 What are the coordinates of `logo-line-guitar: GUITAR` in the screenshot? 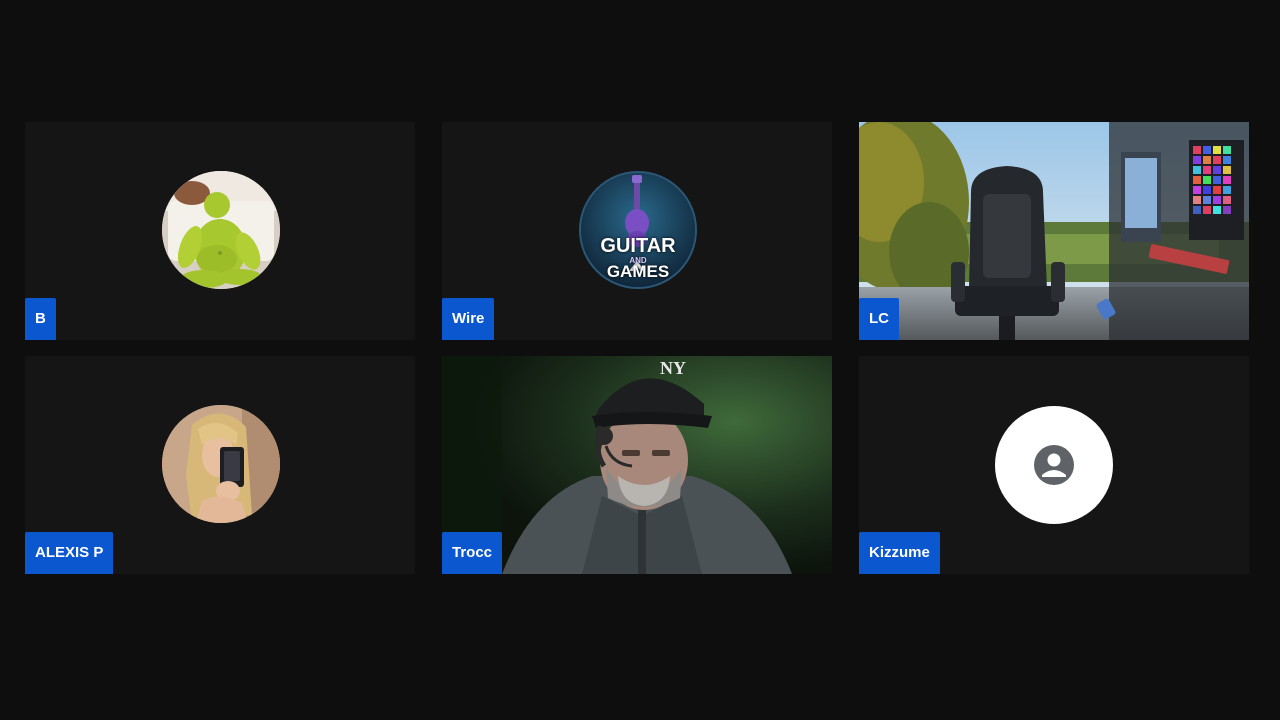 It's located at (638, 246).